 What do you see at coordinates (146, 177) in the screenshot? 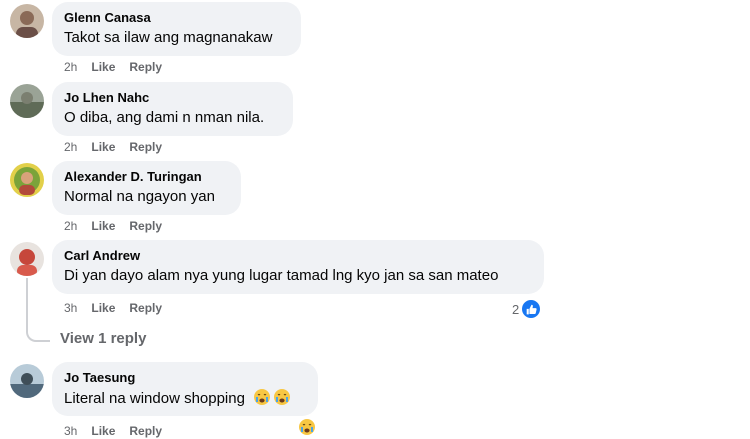
I see `comment-author: Alexander D. Turingan` at bounding box center [146, 177].